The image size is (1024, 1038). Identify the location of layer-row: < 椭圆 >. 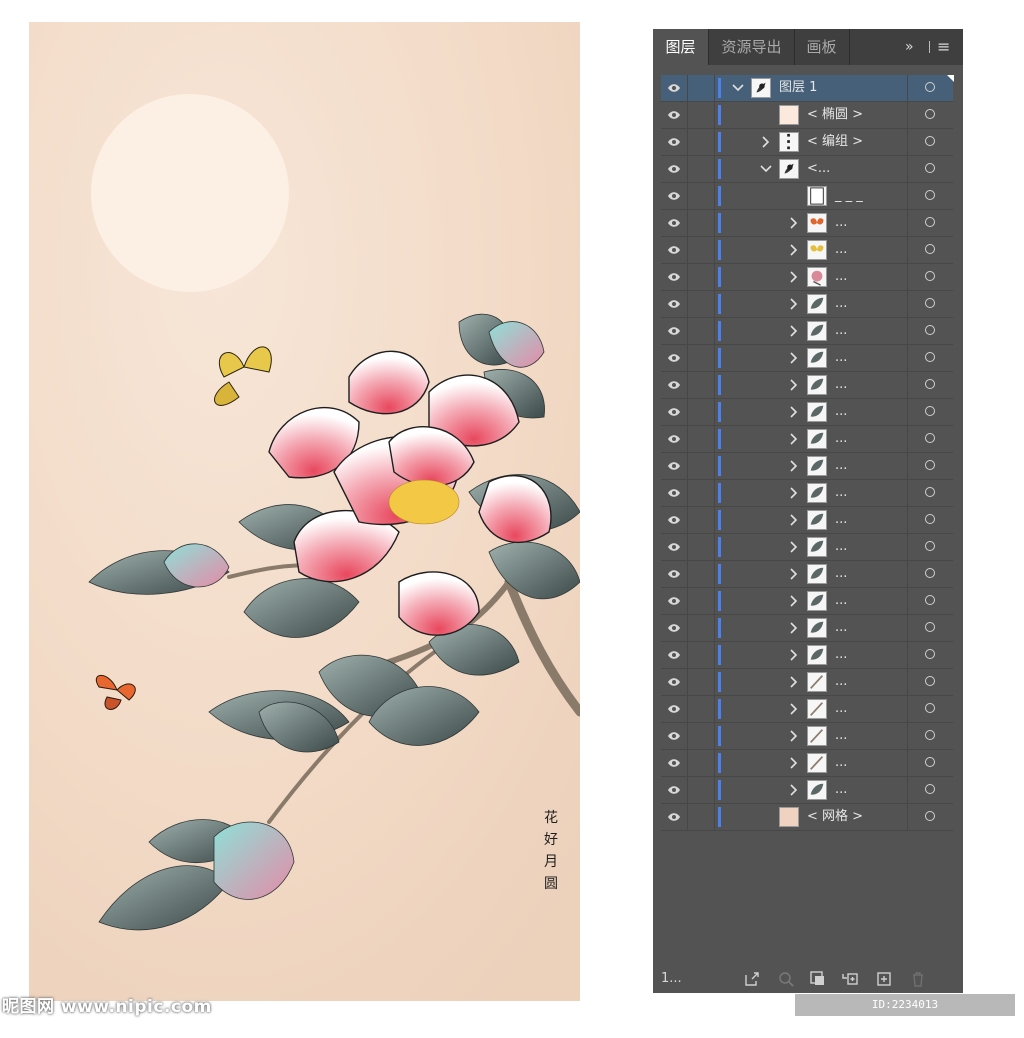
(807, 115).